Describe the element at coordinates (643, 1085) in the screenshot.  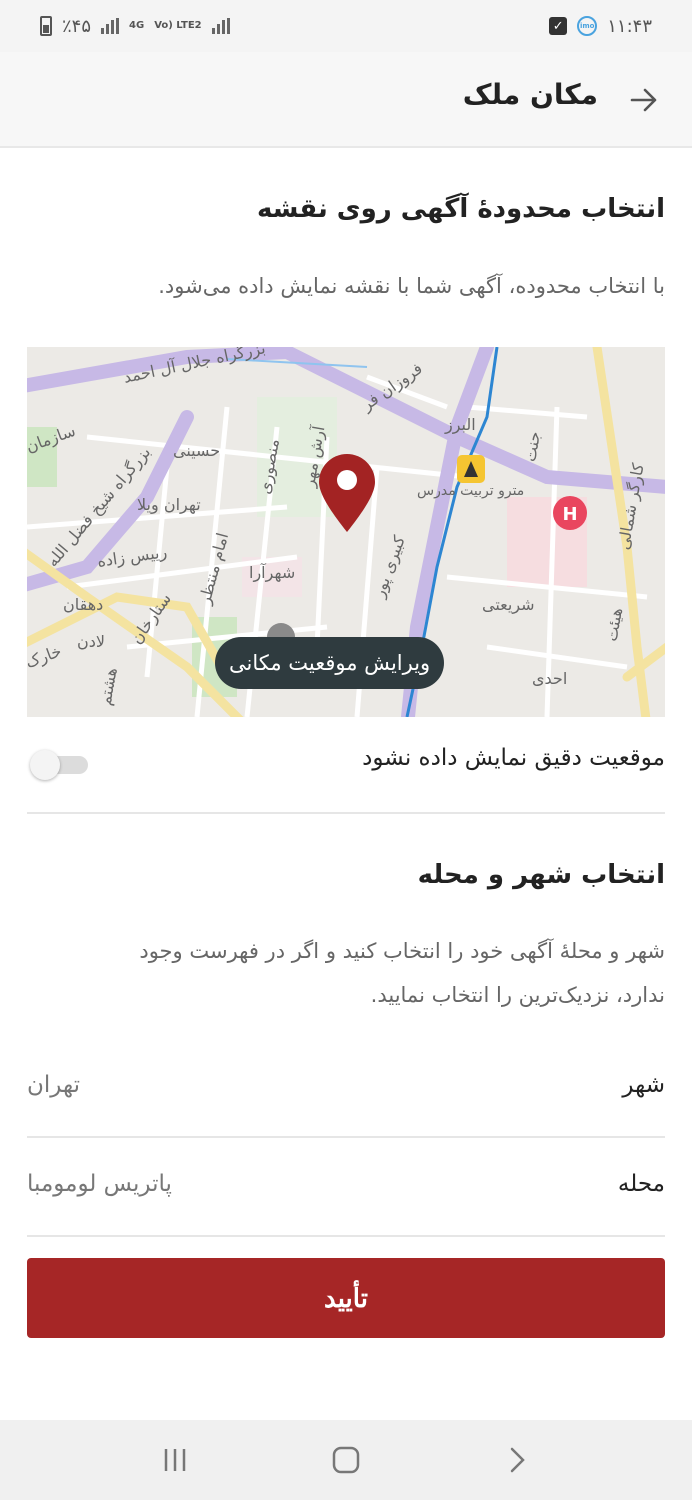
I see `city-label: شهر` at that location.